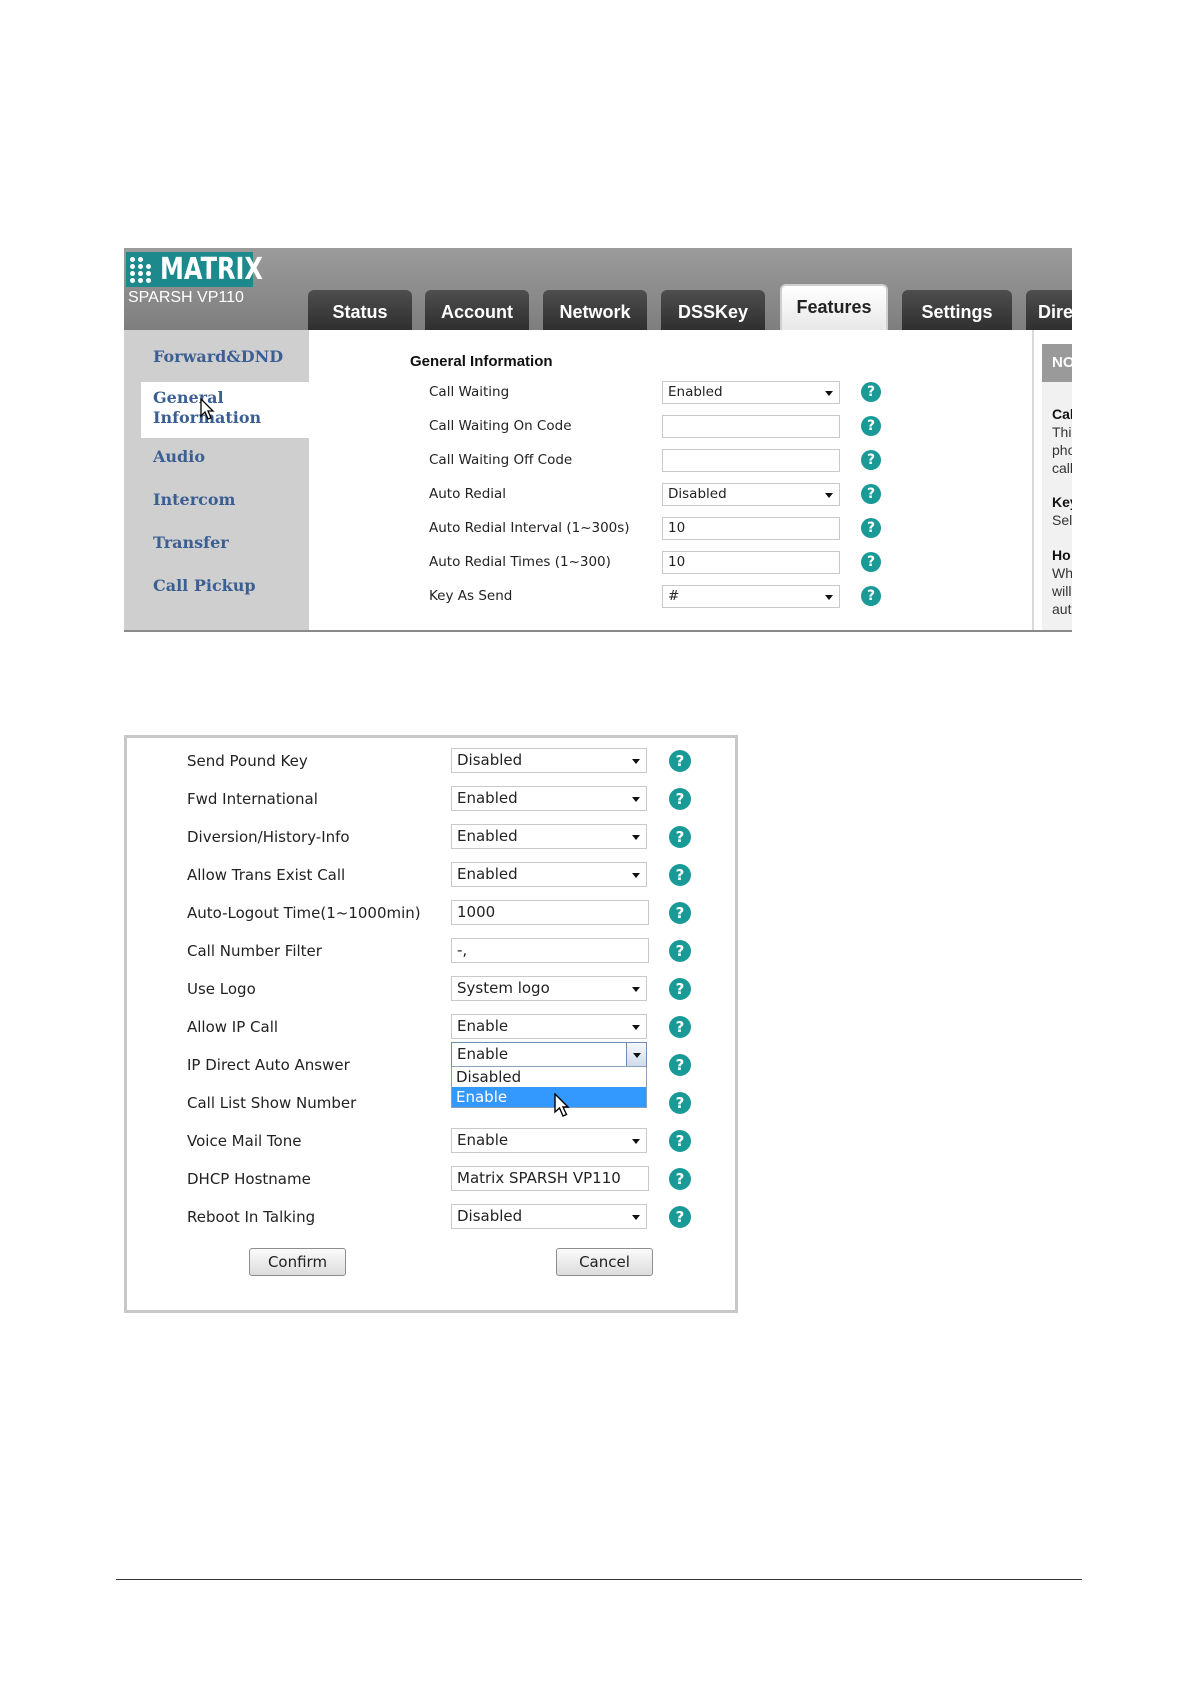 Image resolution: width=1190 pixels, height=1684 pixels. Describe the element at coordinates (751, 528) in the screenshot. I see `auto-redial-interval-input: 10` at that location.